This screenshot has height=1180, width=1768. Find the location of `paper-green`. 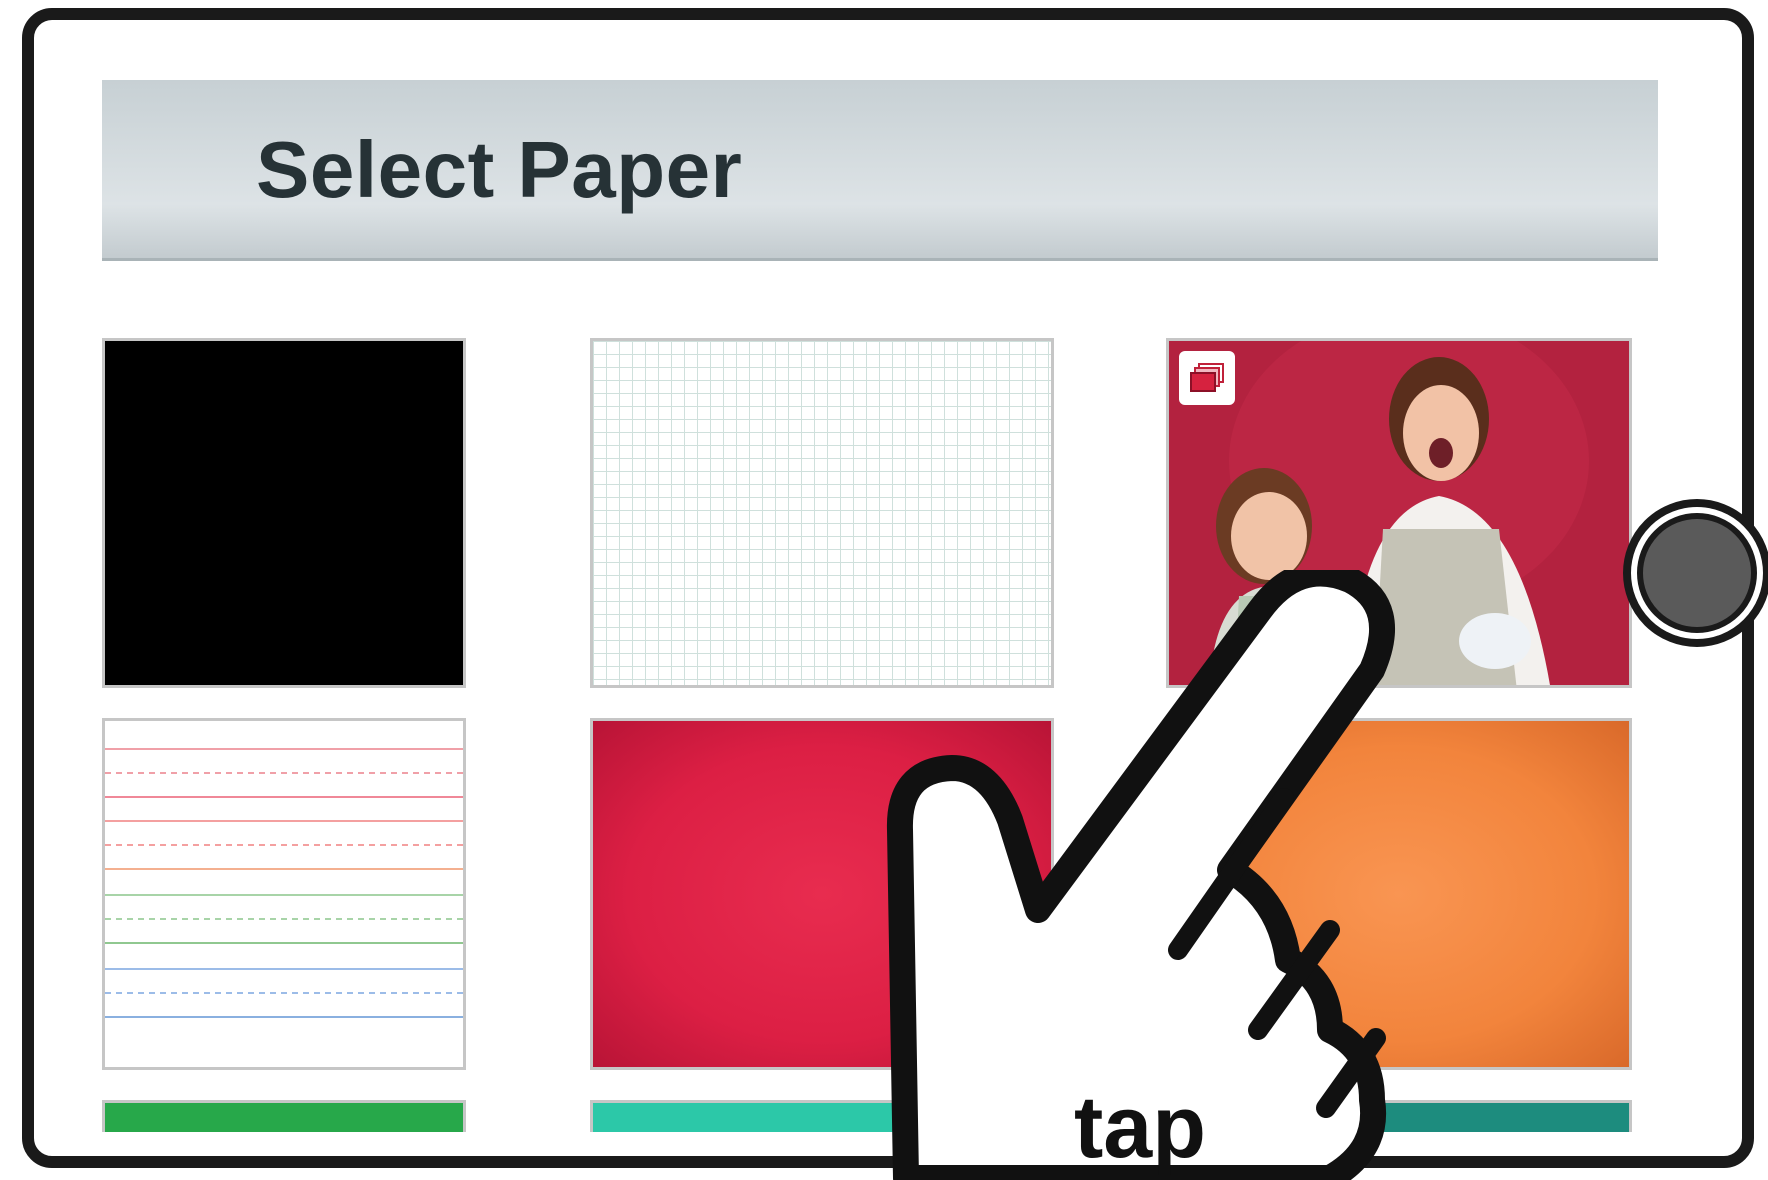

paper-green is located at coordinates (284, 1116).